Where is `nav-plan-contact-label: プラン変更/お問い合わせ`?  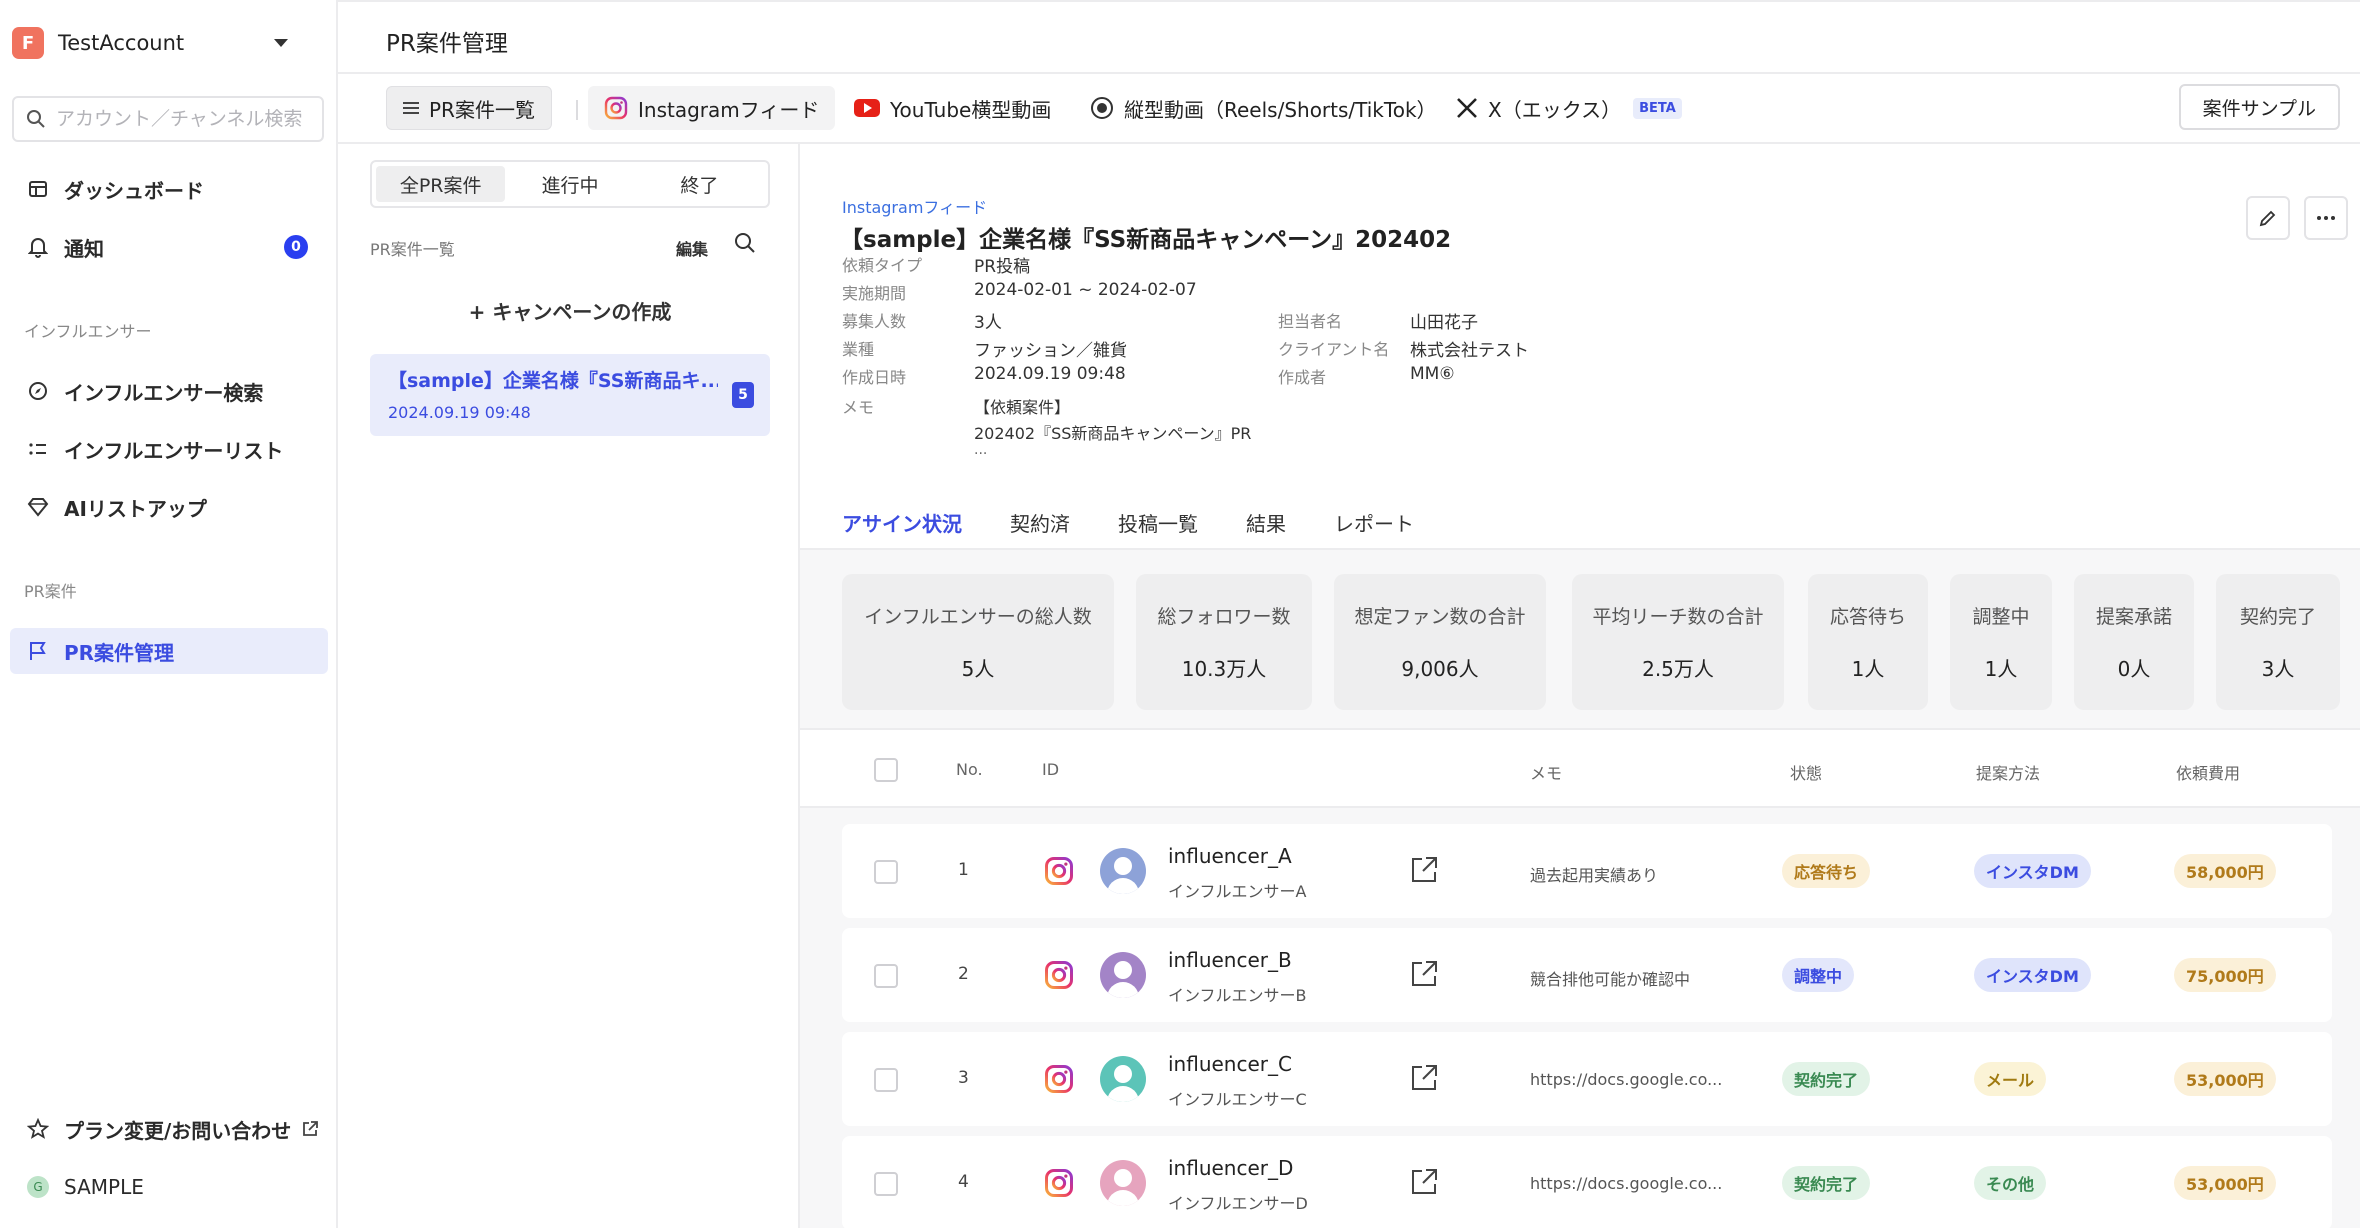
nav-plan-contact-label: プラン変更/お問い合わせ is located at coordinates (178, 1130).